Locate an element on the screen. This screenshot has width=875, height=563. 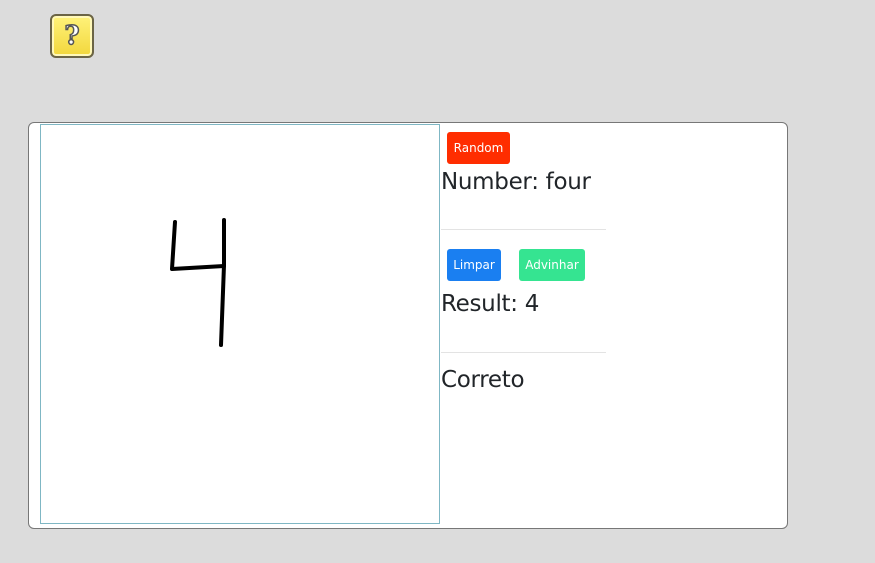
drawn-digit is located at coordinates (198, 282).